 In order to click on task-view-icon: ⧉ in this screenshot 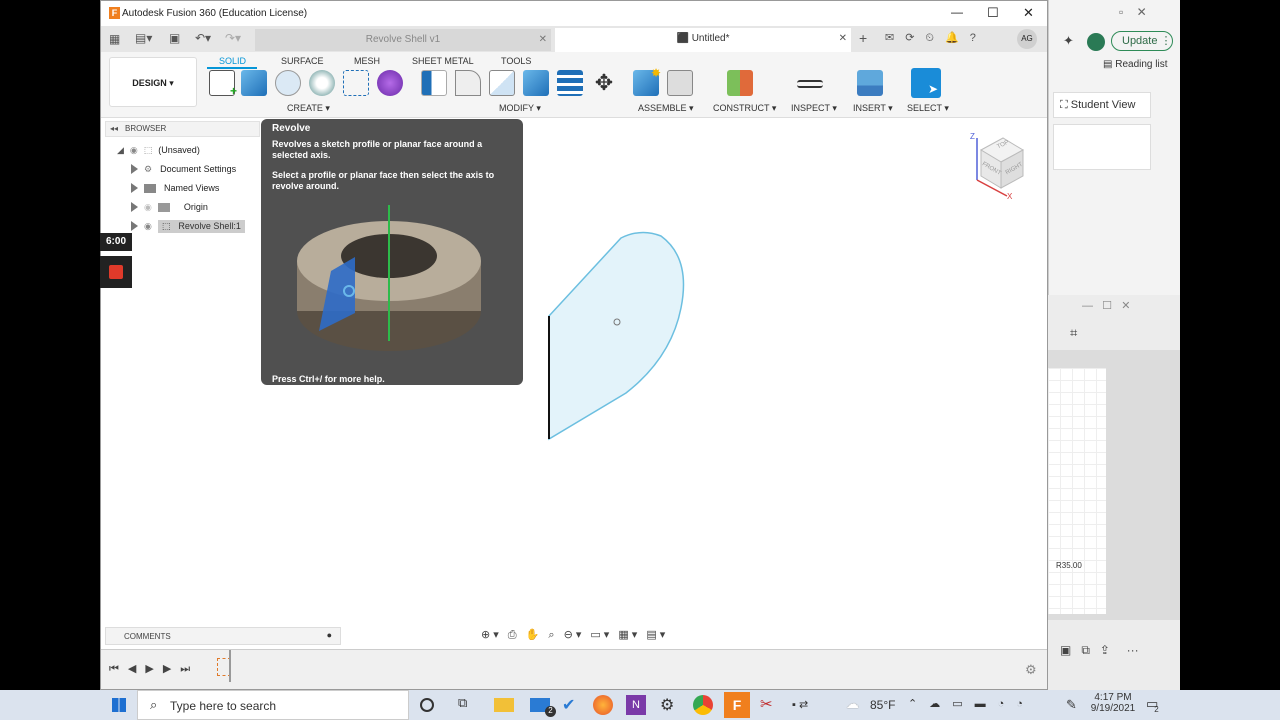, I will do `click(468, 705)`.